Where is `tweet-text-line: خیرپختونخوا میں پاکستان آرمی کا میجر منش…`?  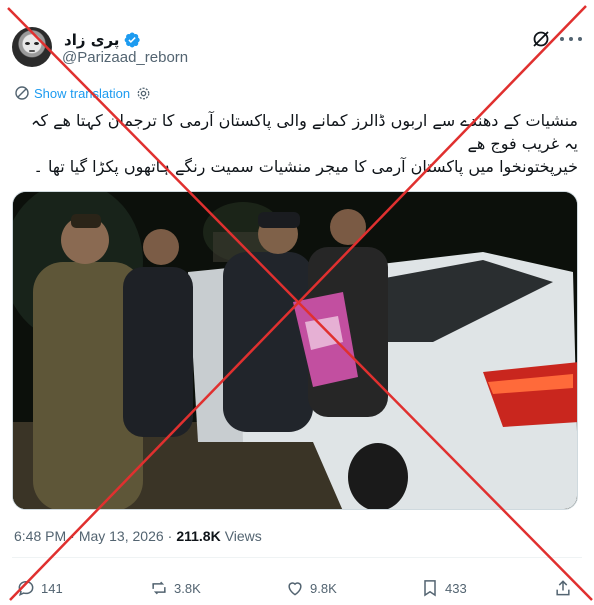 tweet-text-line: خیرپختونخوا میں پاکستان آرمی کا میجر منش… is located at coordinates (305, 166).